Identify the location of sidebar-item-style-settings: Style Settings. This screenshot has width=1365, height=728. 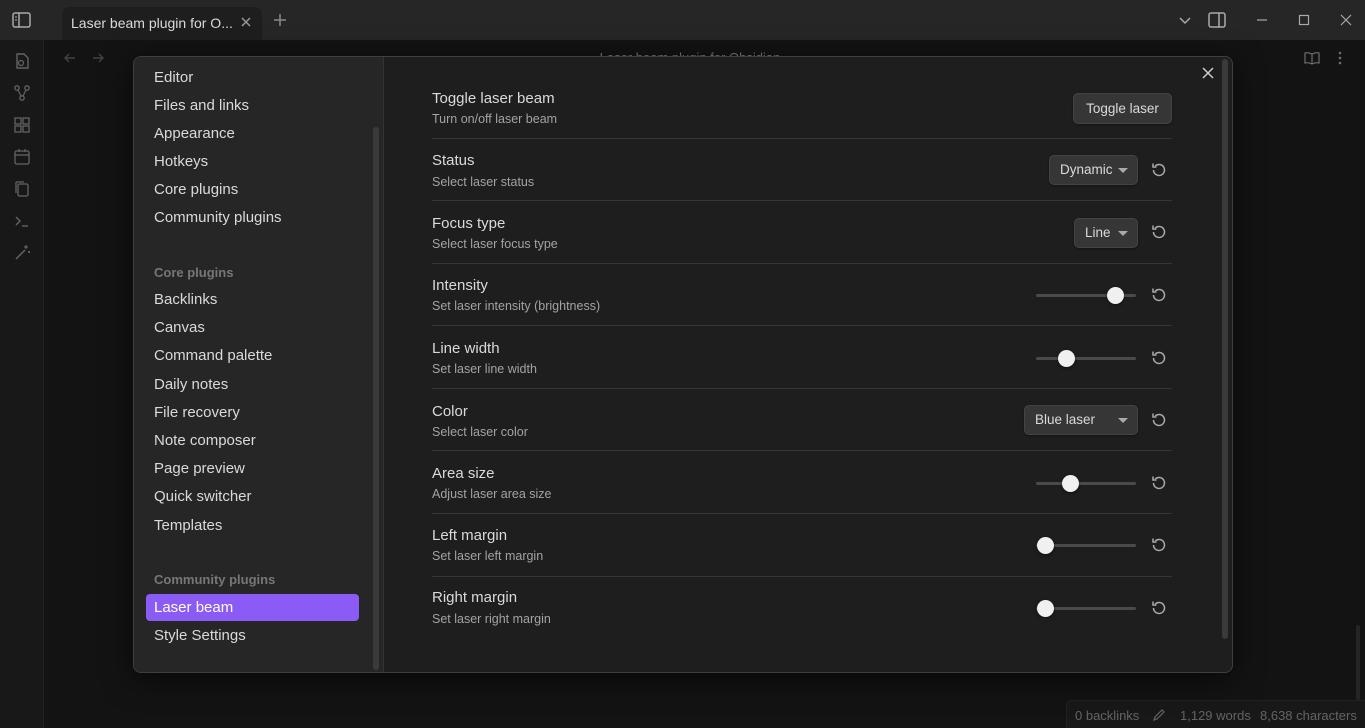
(252, 635).